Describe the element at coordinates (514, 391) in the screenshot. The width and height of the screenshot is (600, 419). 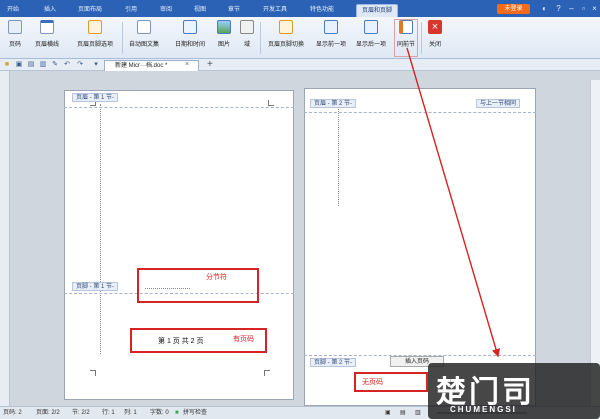
I see `watermark-logo: 楚门司 CHUMENGSI` at that location.